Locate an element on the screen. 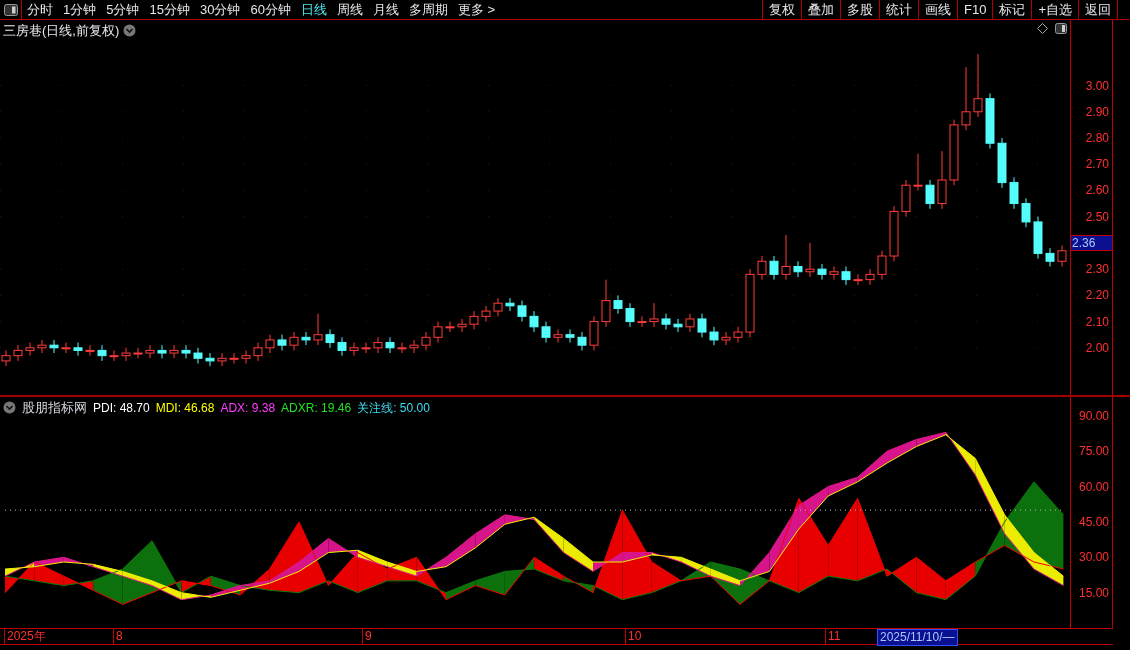 The image size is (1130, 650). price-axis-label: 2.10 is located at coordinates (1097, 321).